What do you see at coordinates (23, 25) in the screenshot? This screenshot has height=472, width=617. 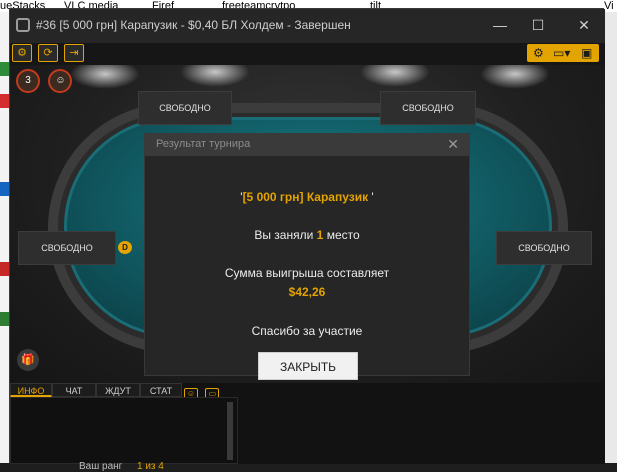 I see `app-logo-icon` at bounding box center [23, 25].